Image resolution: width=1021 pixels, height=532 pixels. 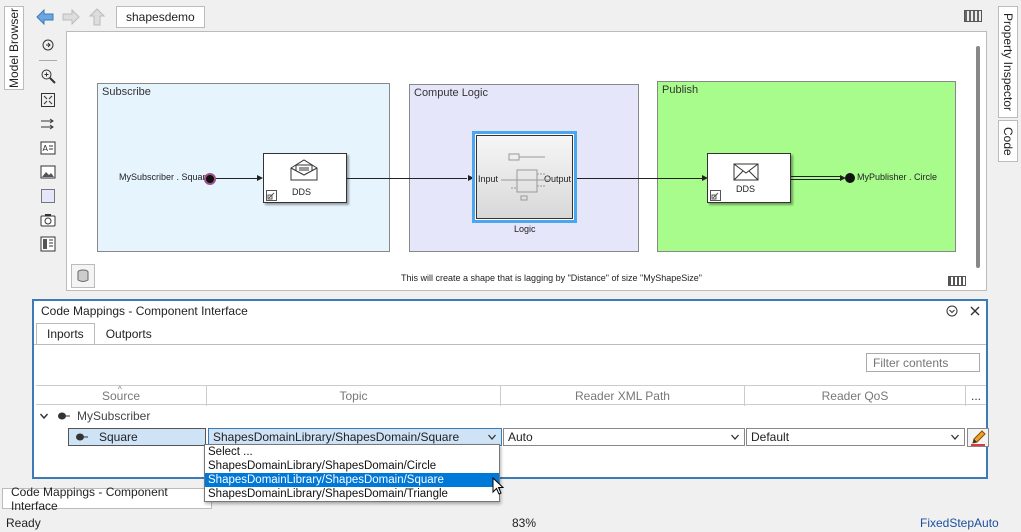 What do you see at coordinates (407, 178) in the screenshot?
I see `wire-dds-to-logic` at bounding box center [407, 178].